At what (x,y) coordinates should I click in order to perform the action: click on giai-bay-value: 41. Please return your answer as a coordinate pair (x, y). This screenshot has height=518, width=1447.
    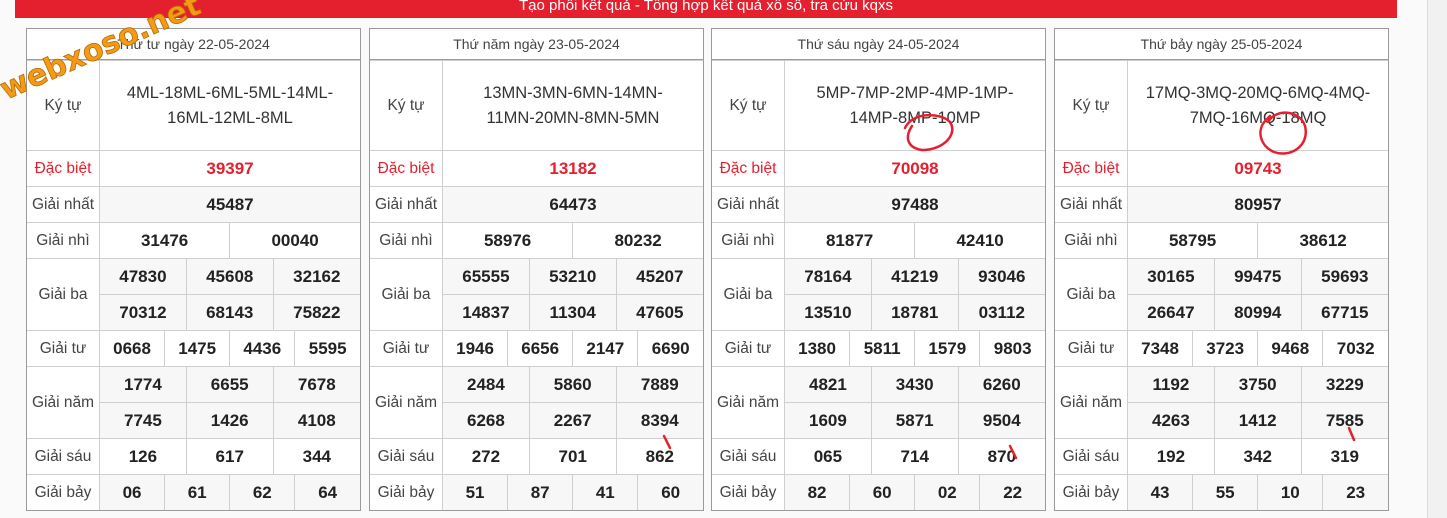
    Looking at the image, I should click on (605, 492).